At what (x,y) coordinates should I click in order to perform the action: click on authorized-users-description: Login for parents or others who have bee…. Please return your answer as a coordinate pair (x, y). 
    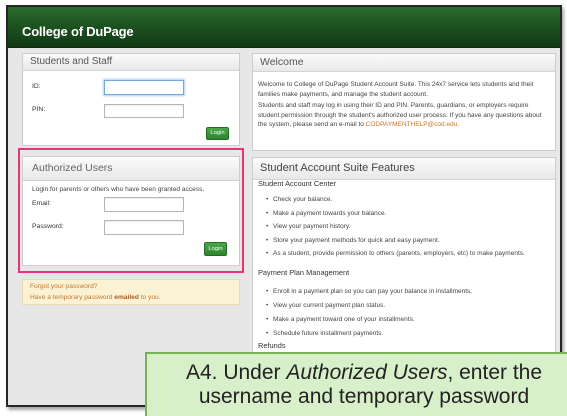
    Looking at the image, I should click on (118, 189).